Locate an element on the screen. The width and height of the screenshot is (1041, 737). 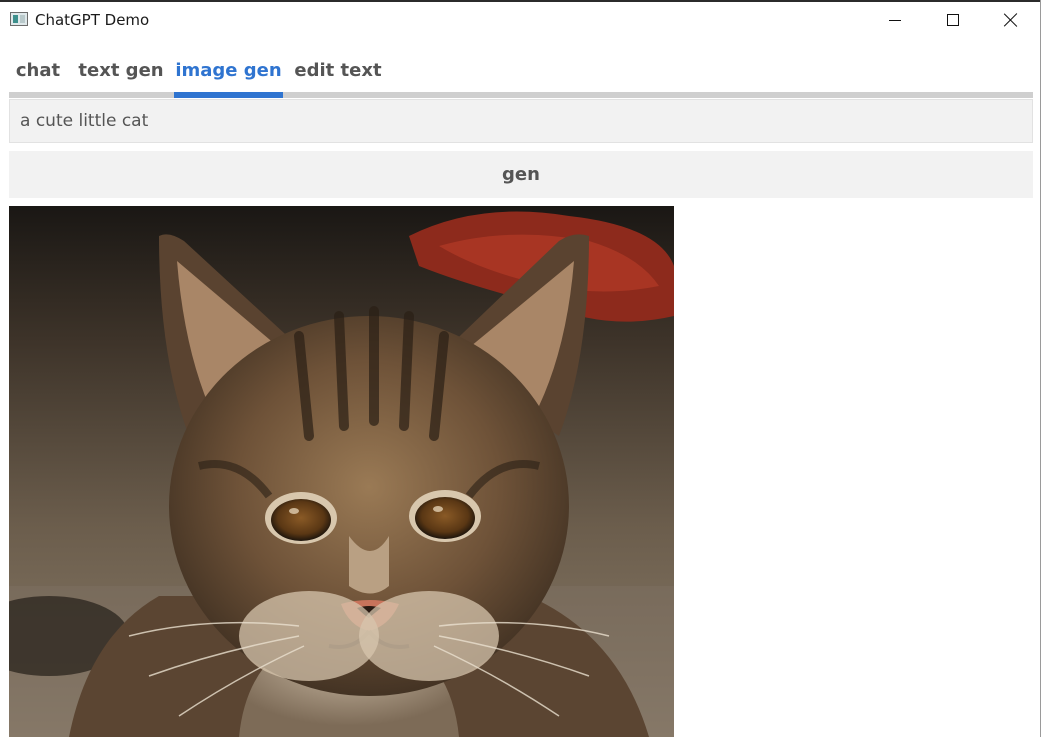
maximize-icon is located at coordinates (953, 20).